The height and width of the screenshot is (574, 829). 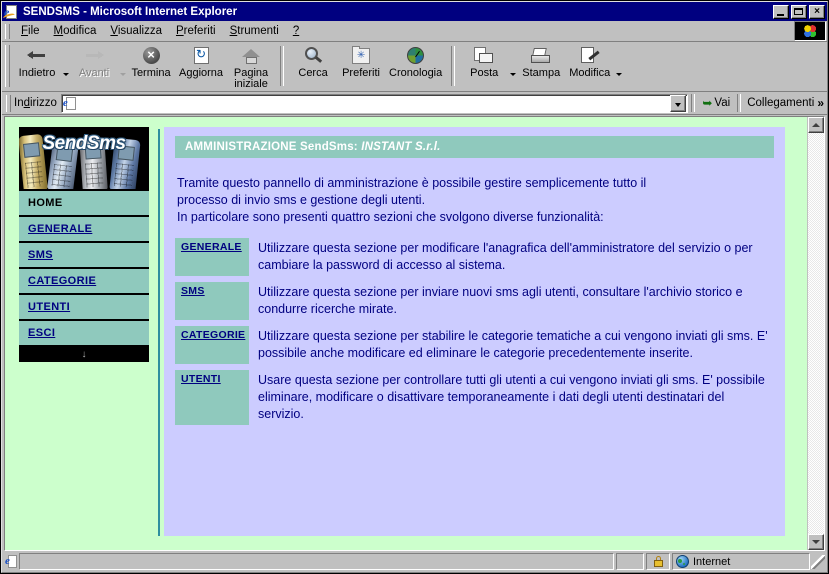 What do you see at coordinates (7, 66) in the screenshot?
I see `toolbar-drag-grip` at bounding box center [7, 66].